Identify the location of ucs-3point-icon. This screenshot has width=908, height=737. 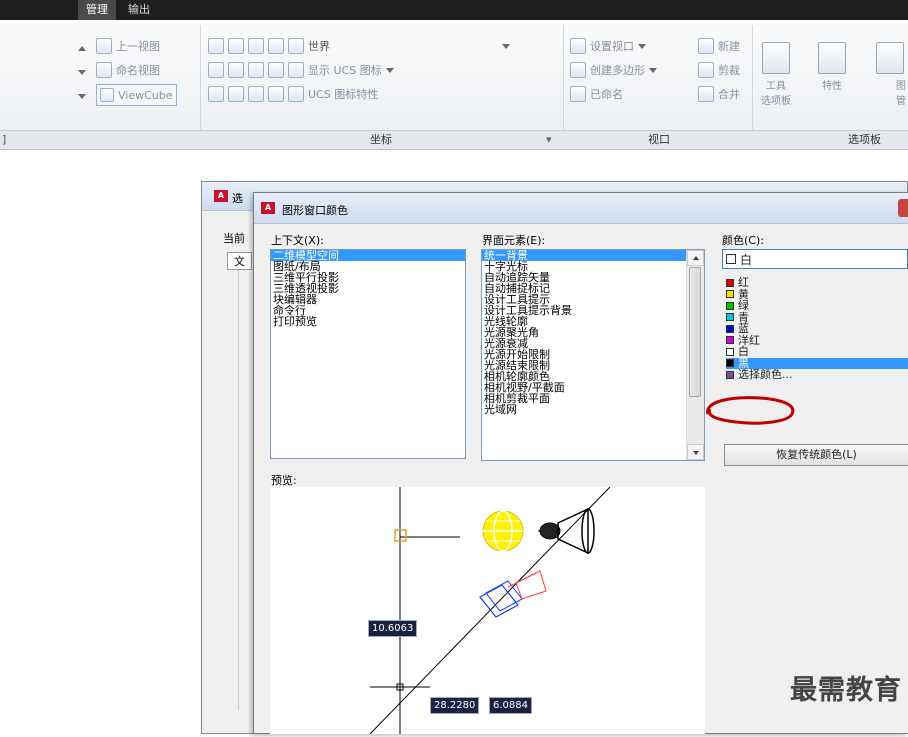
(236, 94).